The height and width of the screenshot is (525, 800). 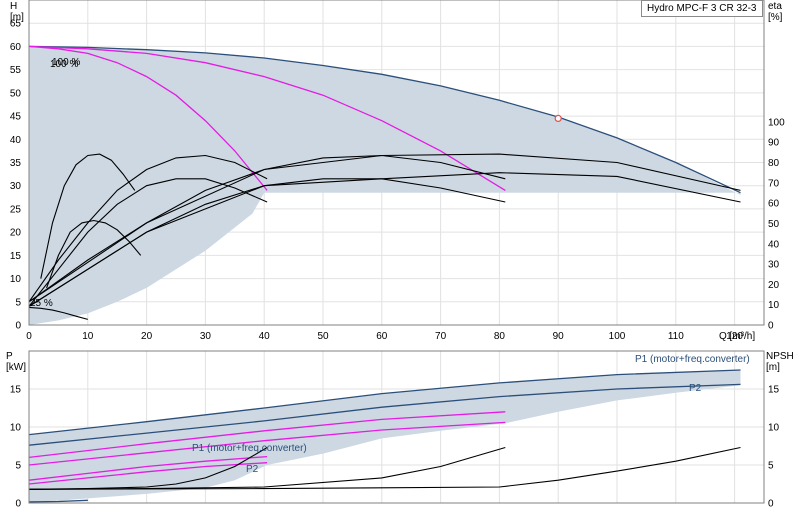 I want to click on head-ytick-label: 35, so click(x=16, y=163).